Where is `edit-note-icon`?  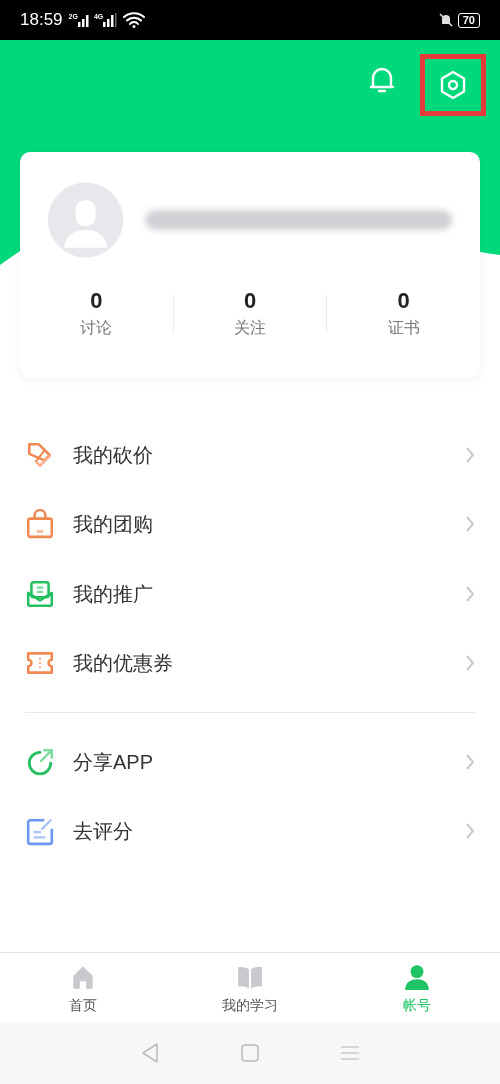 edit-note-icon is located at coordinates (40, 831).